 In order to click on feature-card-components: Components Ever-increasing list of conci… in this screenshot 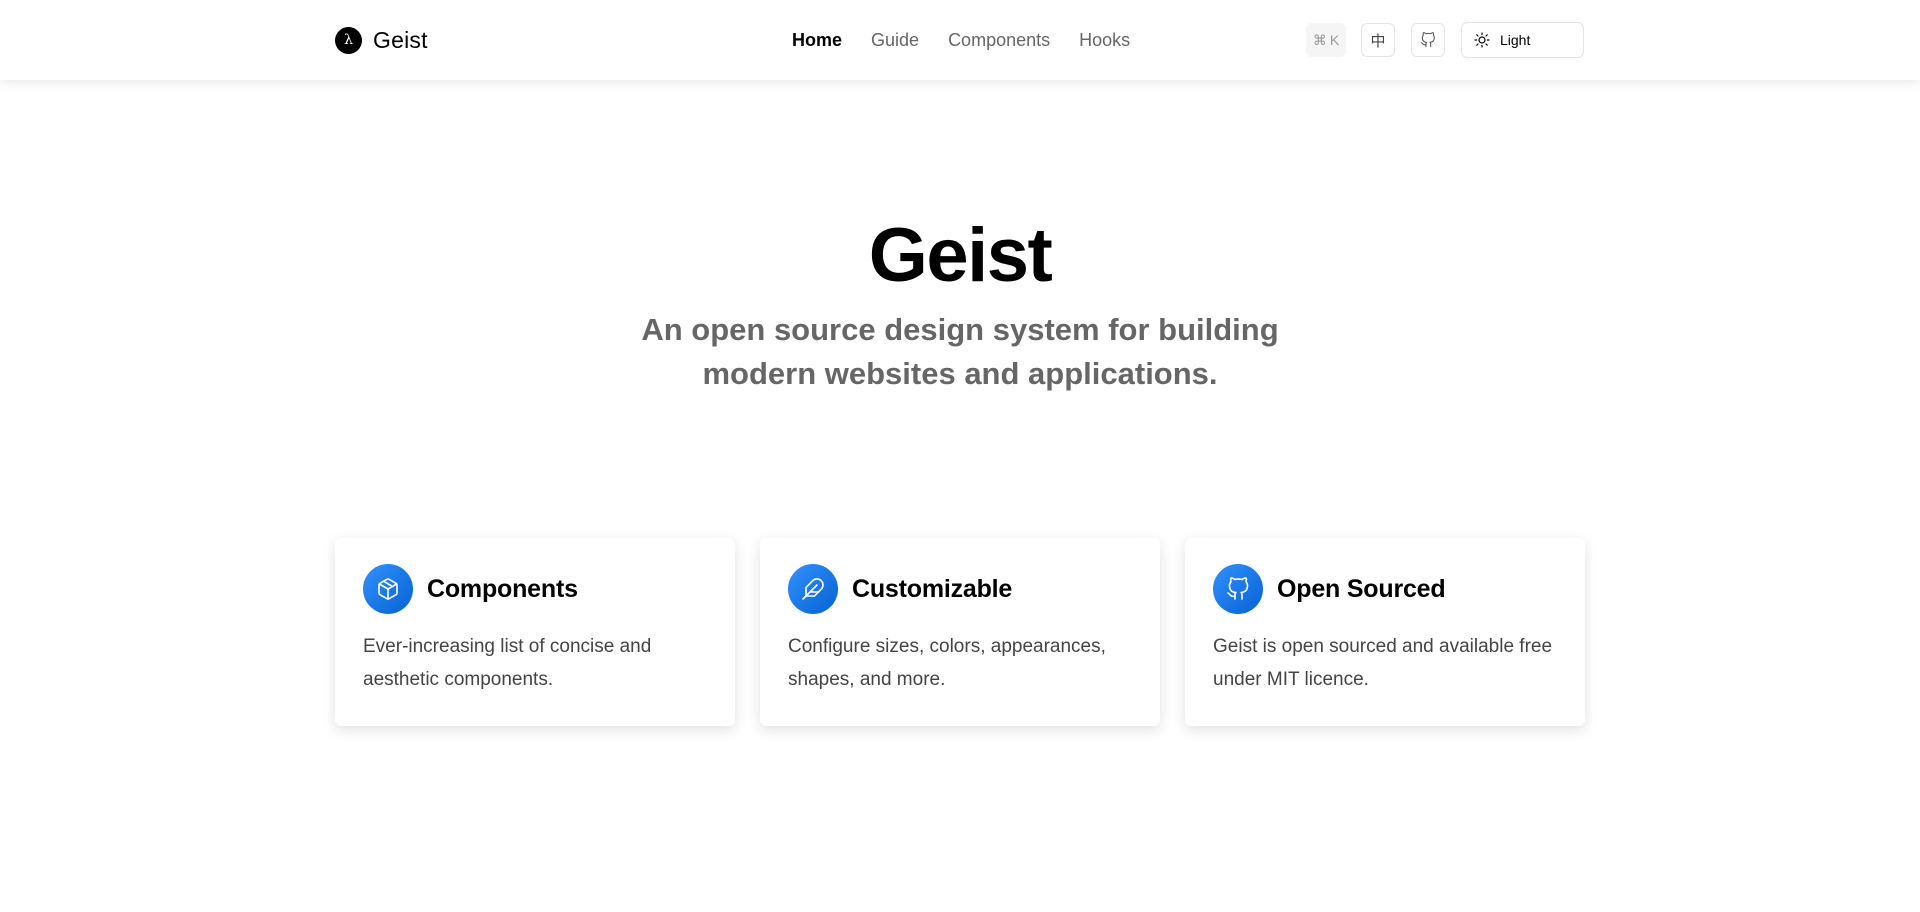, I will do `click(535, 632)`.